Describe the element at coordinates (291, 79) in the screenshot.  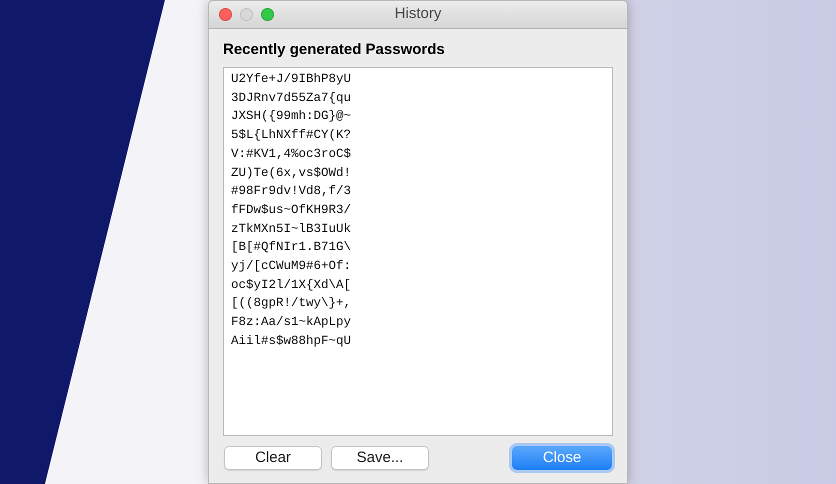
I see `password-entry: U2Yfe+J/9IBhP8yU` at that location.